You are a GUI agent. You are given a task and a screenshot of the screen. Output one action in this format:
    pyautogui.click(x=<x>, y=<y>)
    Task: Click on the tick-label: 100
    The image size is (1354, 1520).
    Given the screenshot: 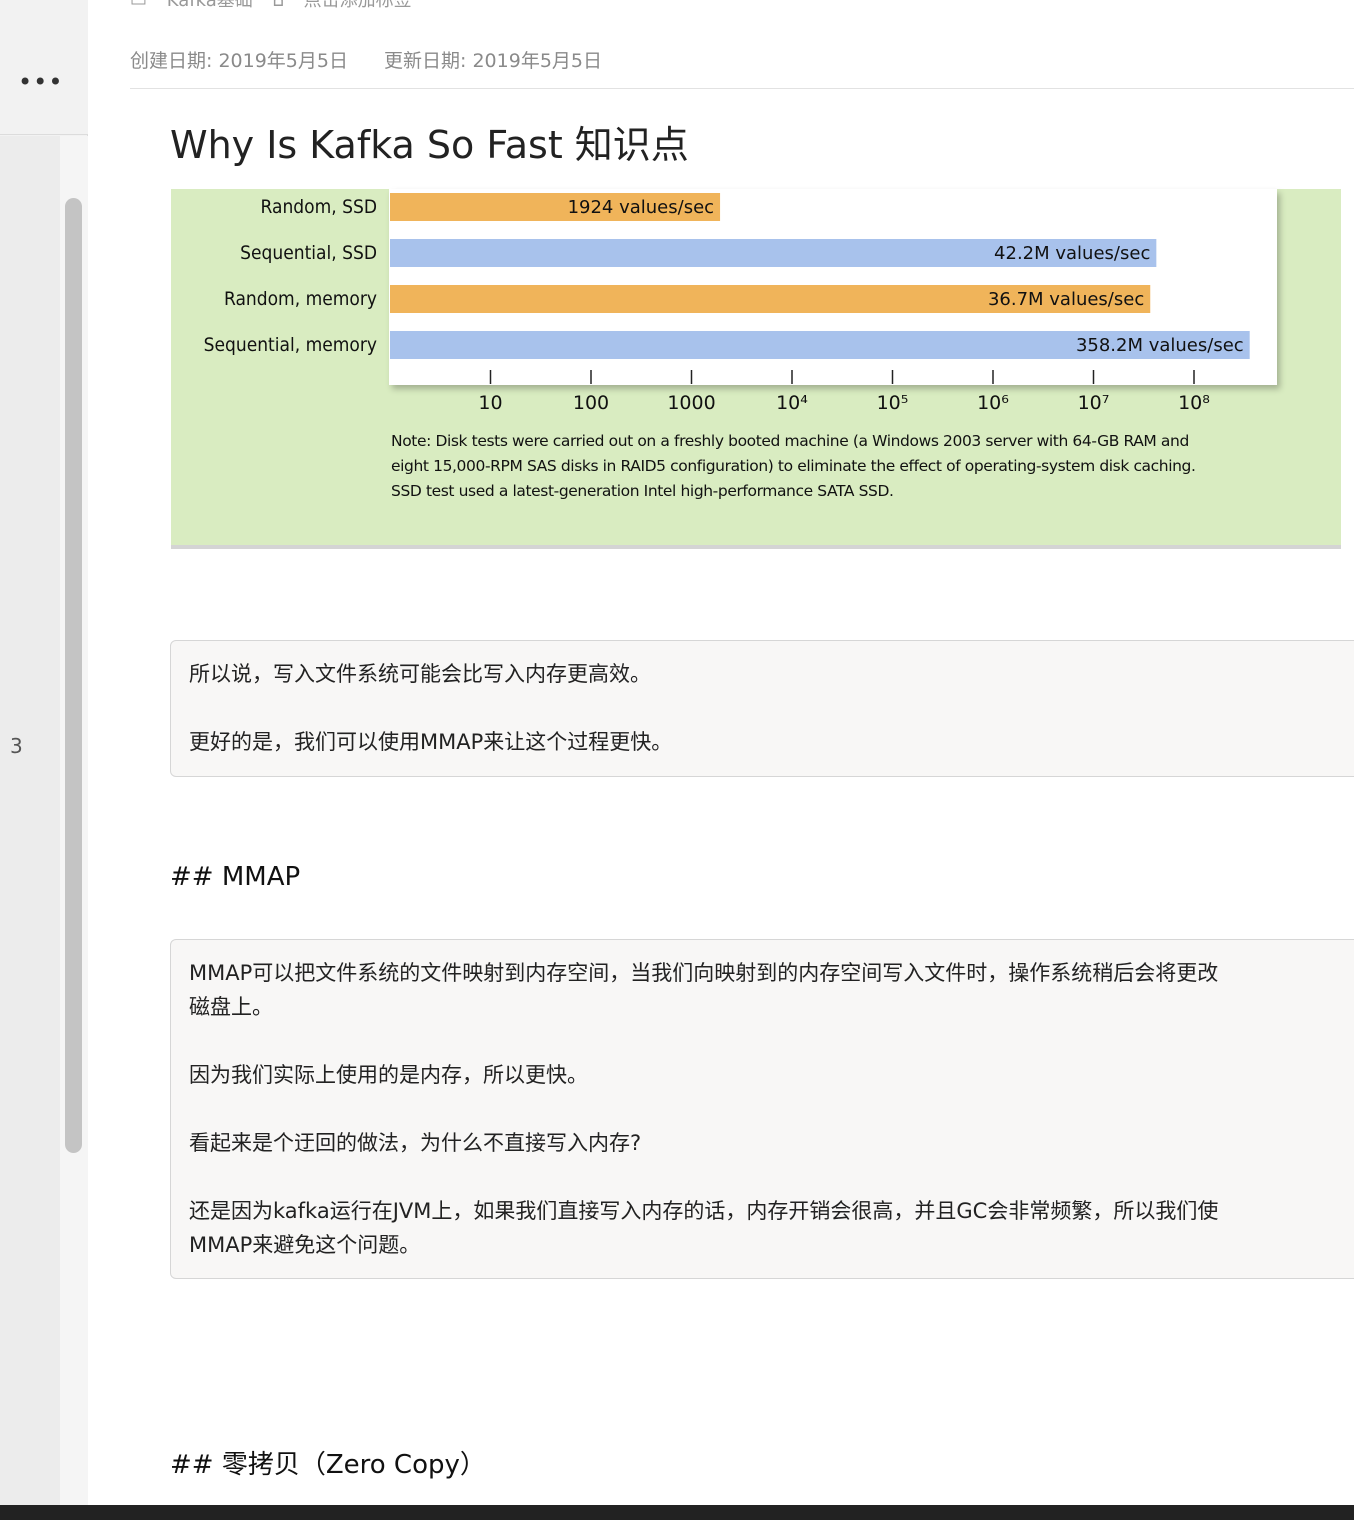 What is the action you would take?
    pyautogui.click(x=591, y=403)
    